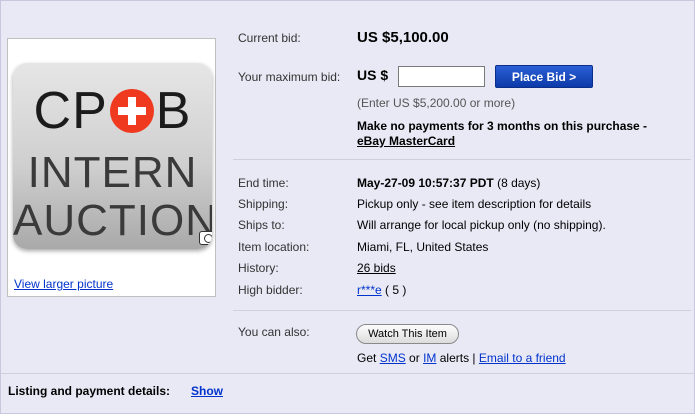 The height and width of the screenshot is (419, 695). I want to click on listing-payment-details-label: Listing and payment details:, so click(89, 391).